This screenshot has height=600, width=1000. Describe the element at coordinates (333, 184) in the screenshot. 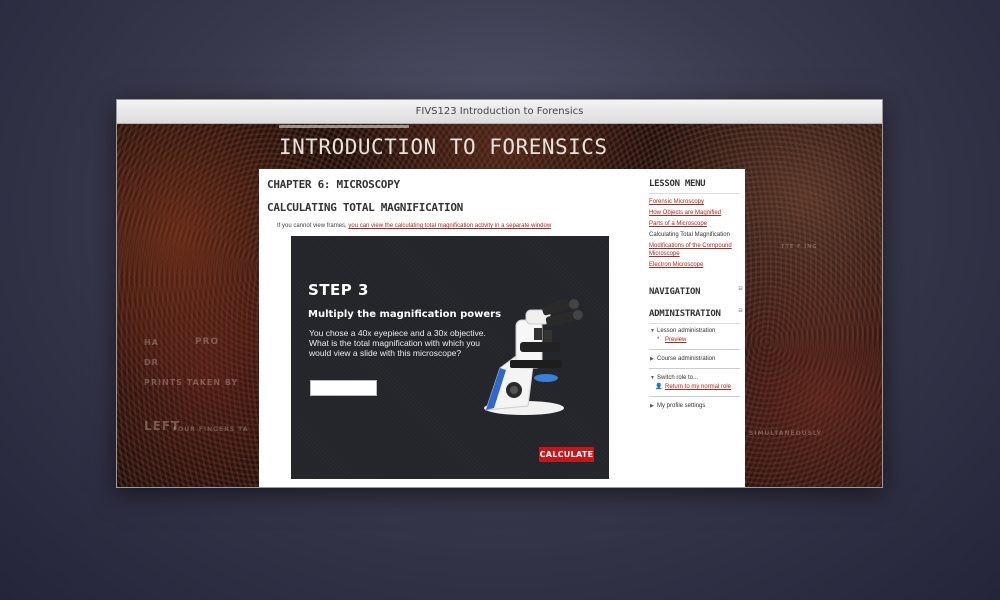

I see `chapter-title: CHAPTER 6: MICROSCOPY` at that location.